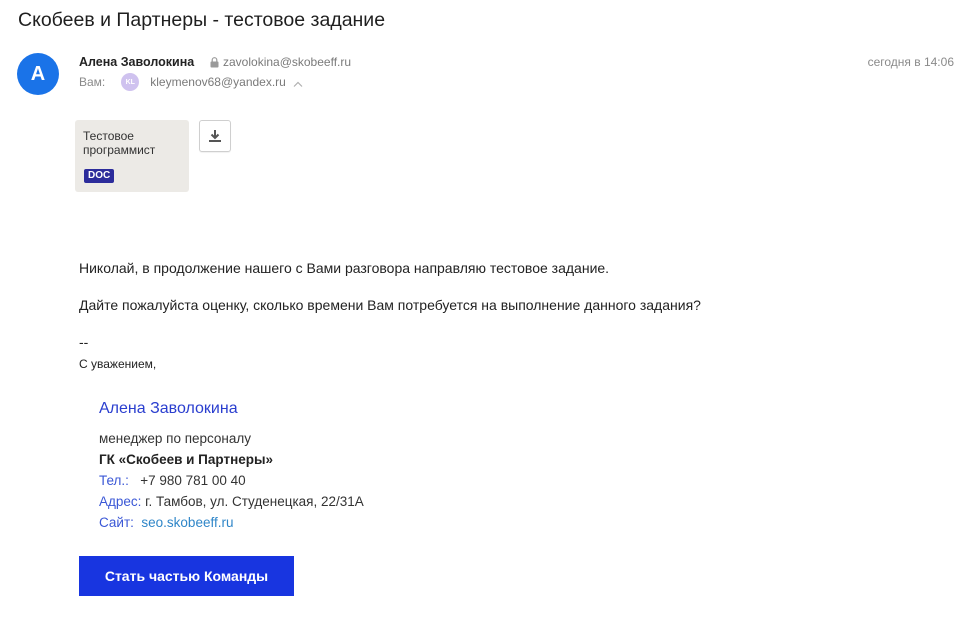  I want to click on signature-company: ГК «Скобеев и Партнеры», so click(186, 459).